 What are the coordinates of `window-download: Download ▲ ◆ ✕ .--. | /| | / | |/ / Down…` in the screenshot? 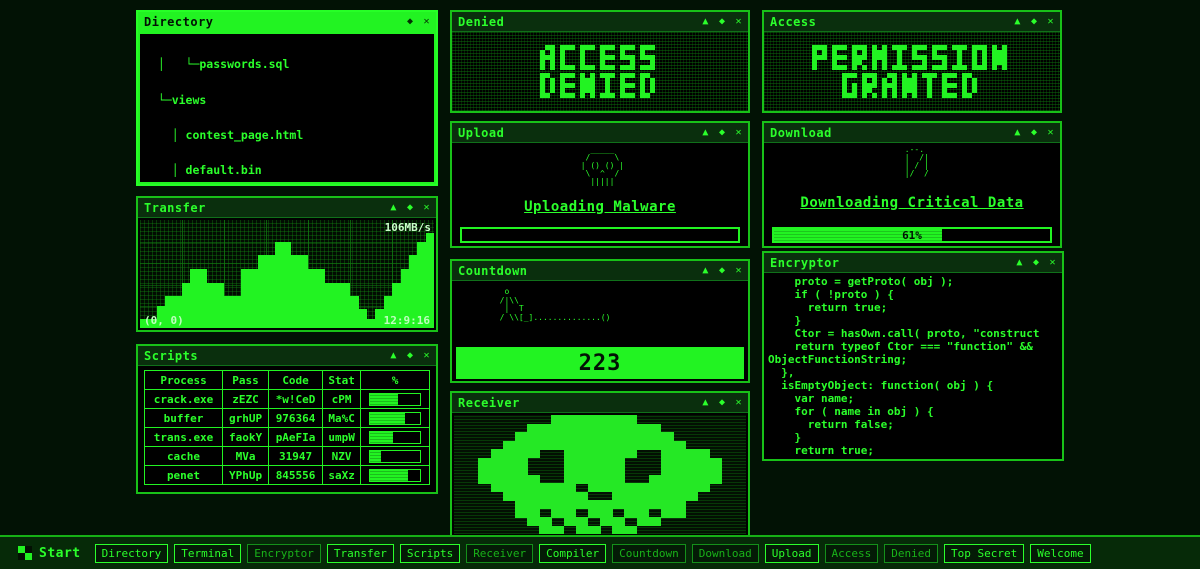 It's located at (912, 184).